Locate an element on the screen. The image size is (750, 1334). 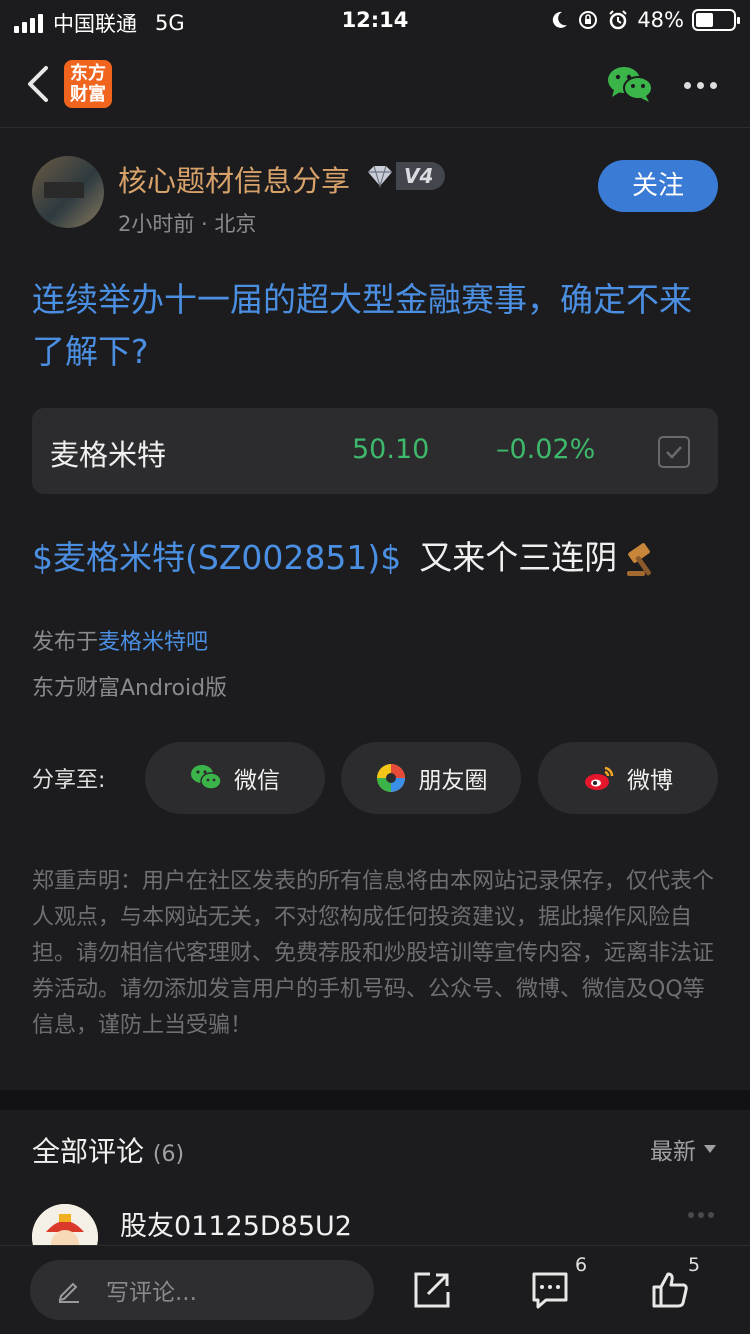
app-logo: 东方 财富 is located at coordinates (88, 84).